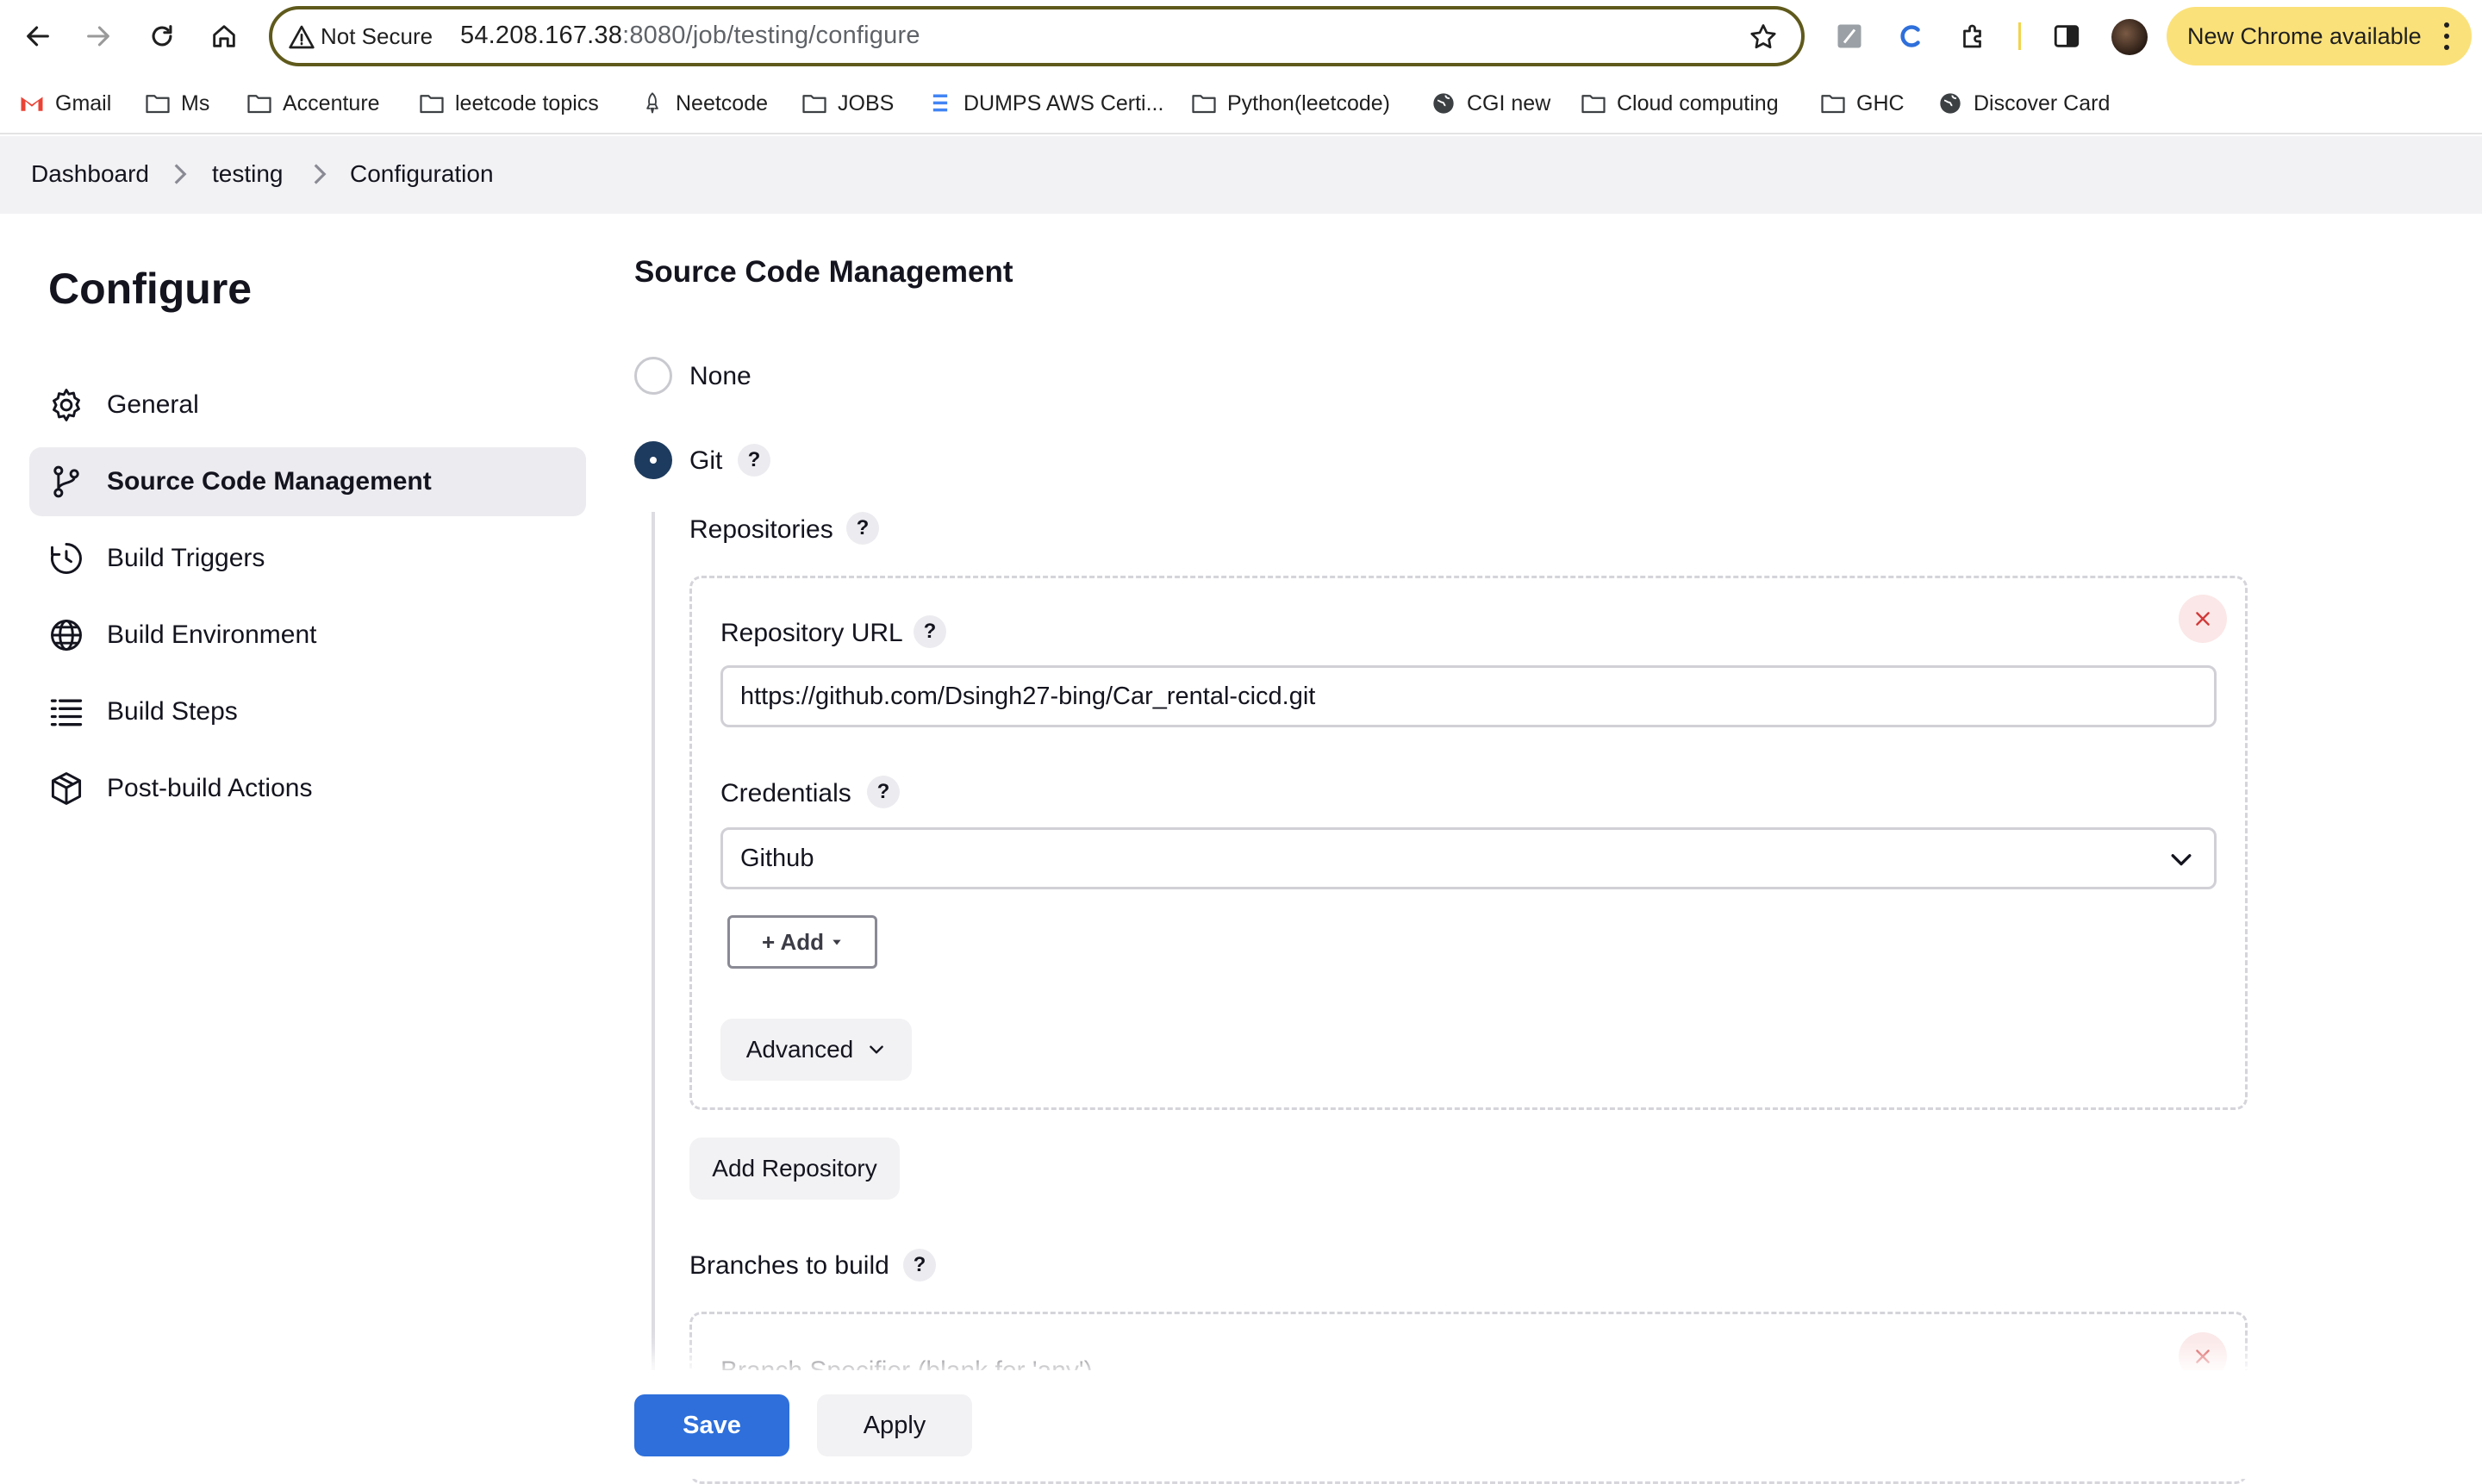  I want to click on sidebar-item-source-code-management: Source Code Management, so click(307, 482).